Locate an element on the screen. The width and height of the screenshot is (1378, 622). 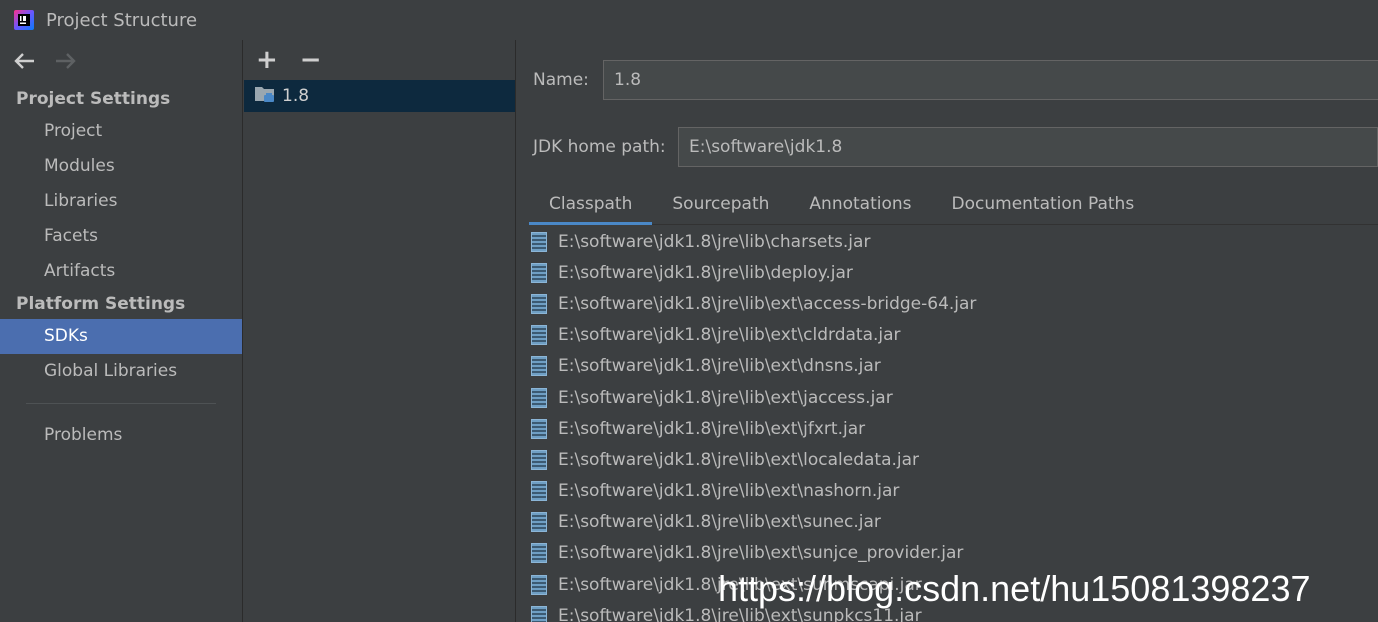
window-title: Project Structure is located at coordinates (122, 20).